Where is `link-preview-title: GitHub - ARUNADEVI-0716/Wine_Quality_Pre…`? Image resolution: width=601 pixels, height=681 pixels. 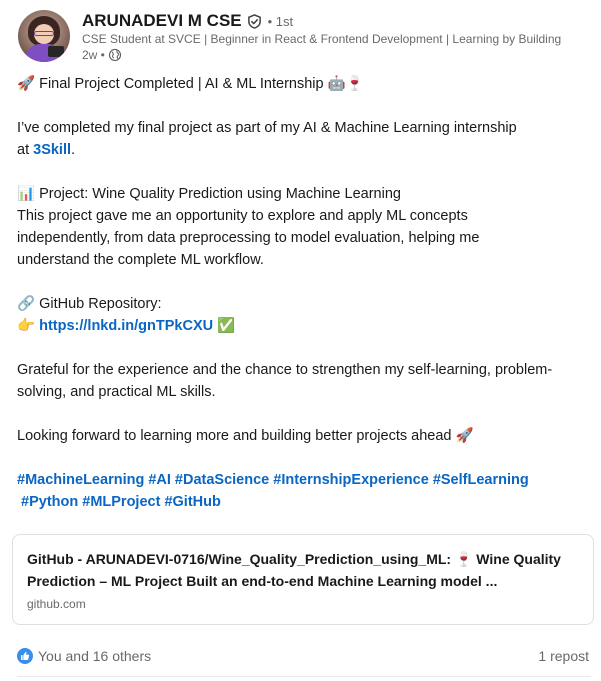 link-preview-title: GitHub - ARUNADEVI-0716/Wine_Quality_Pre… is located at coordinates (305, 570).